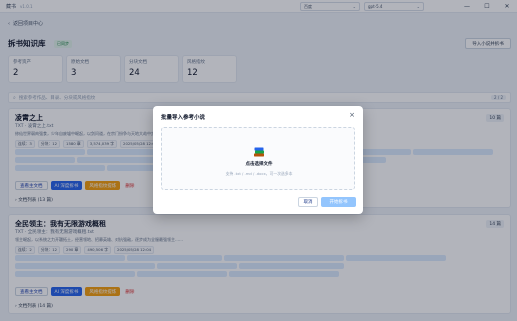 The height and width of the screenshot is (321, 517). I want to click on cancel-button: 取消, so click(308, 202).